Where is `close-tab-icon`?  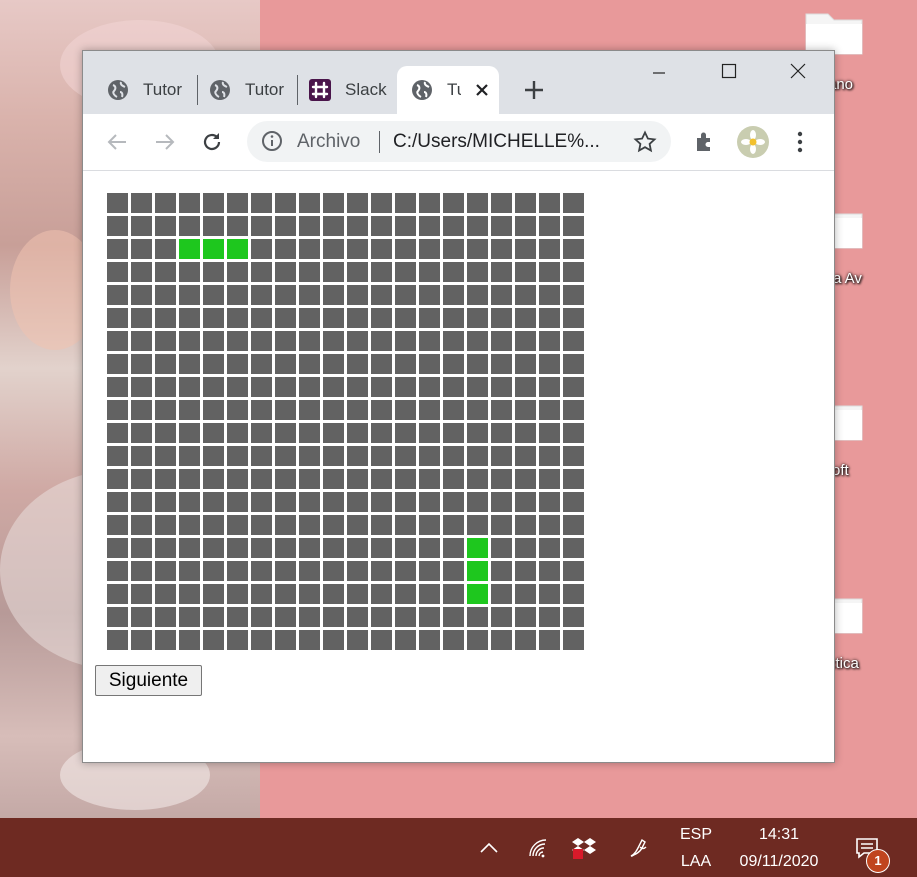 close-tab-icon is located at coordinates (482, 90).